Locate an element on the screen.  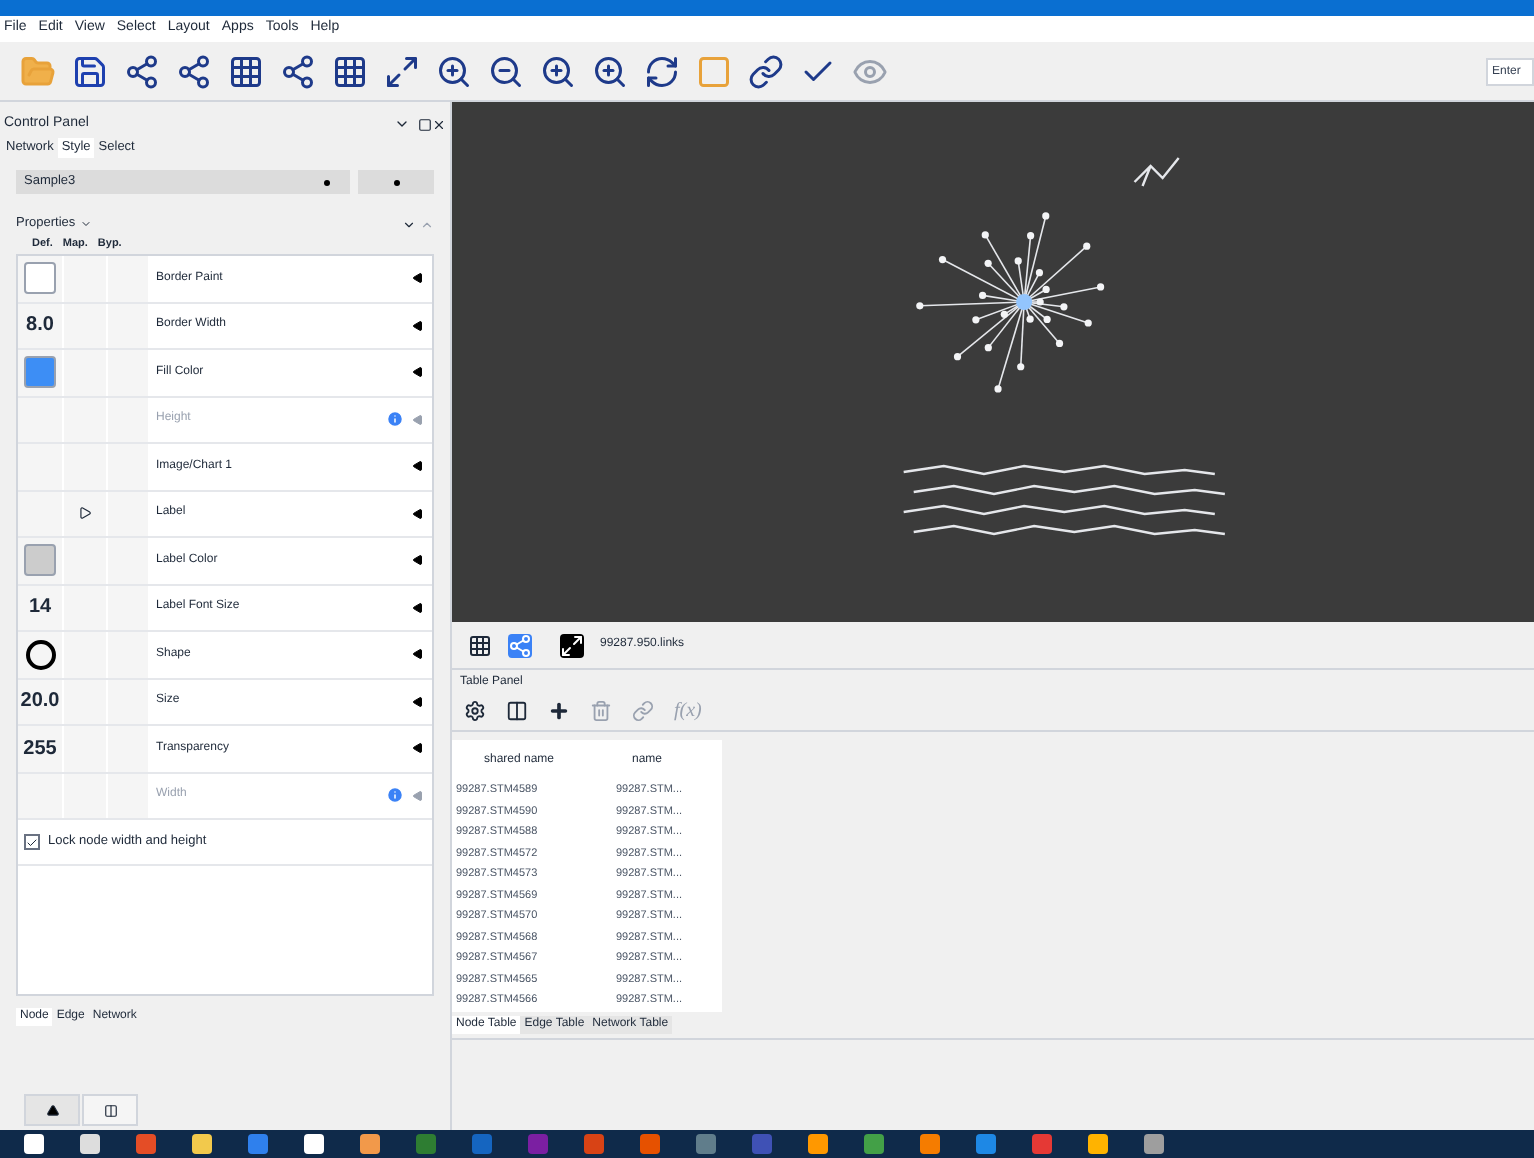
mapping-icon is located at coordinates (85, 513).